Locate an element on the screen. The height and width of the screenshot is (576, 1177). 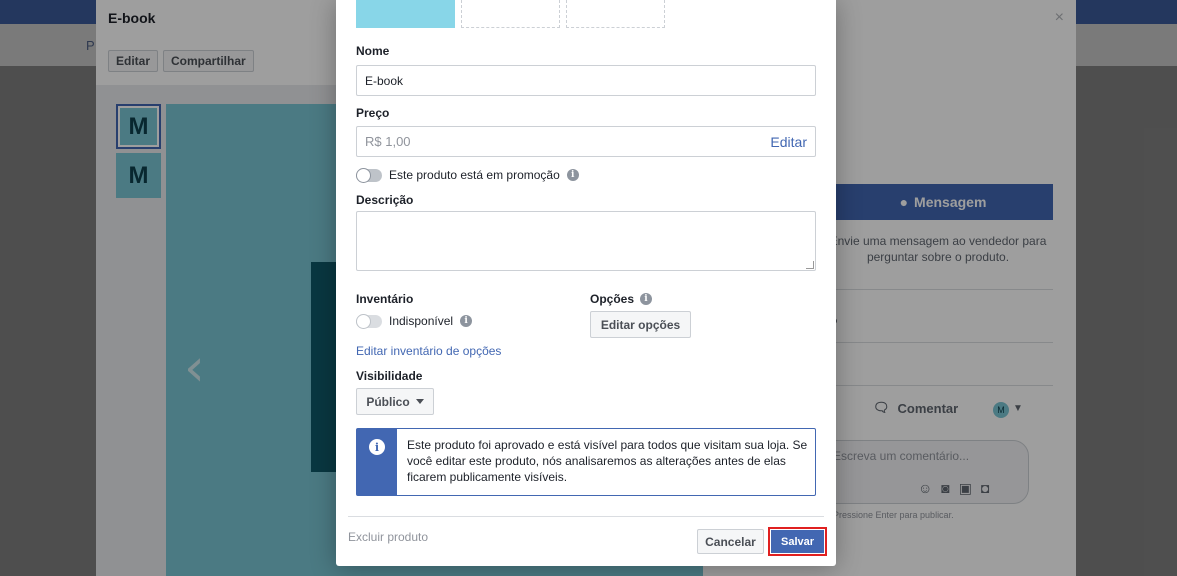
price-input: R$ 1,00 Editar is located at coordinates (586, 141).